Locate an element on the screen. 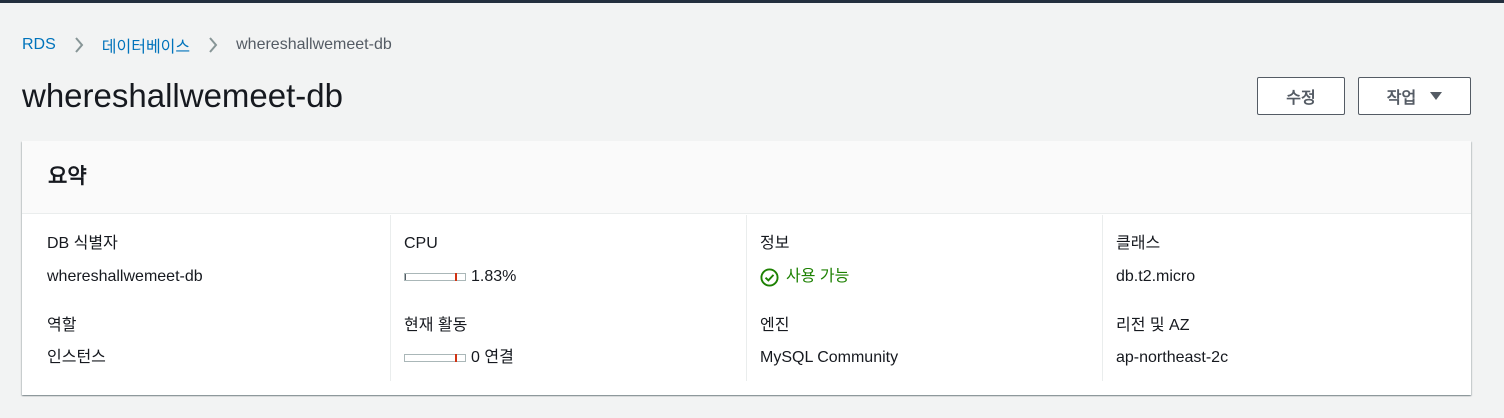  status-text: 사용 가능 is located at coordinates (818, 276).